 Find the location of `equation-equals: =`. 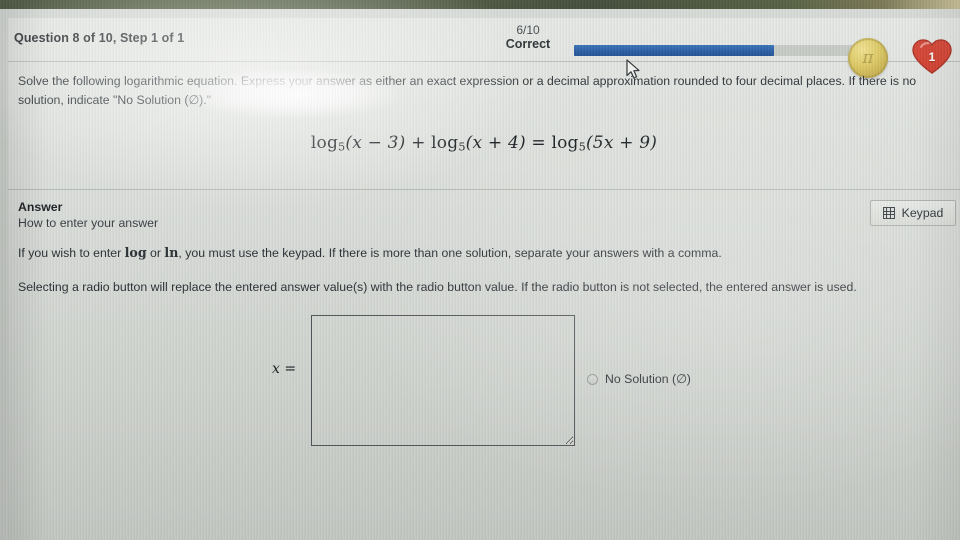

equation-equals: = is located at coordinates (538, 143).